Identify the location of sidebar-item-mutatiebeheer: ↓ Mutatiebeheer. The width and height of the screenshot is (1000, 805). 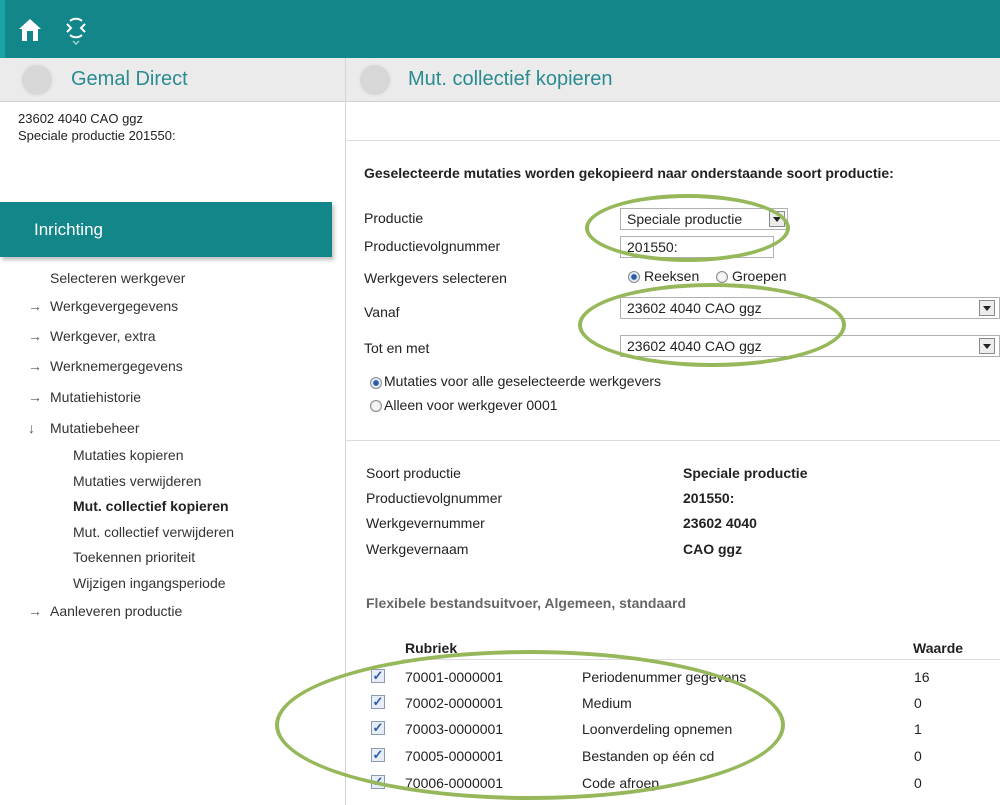
(84, 428).